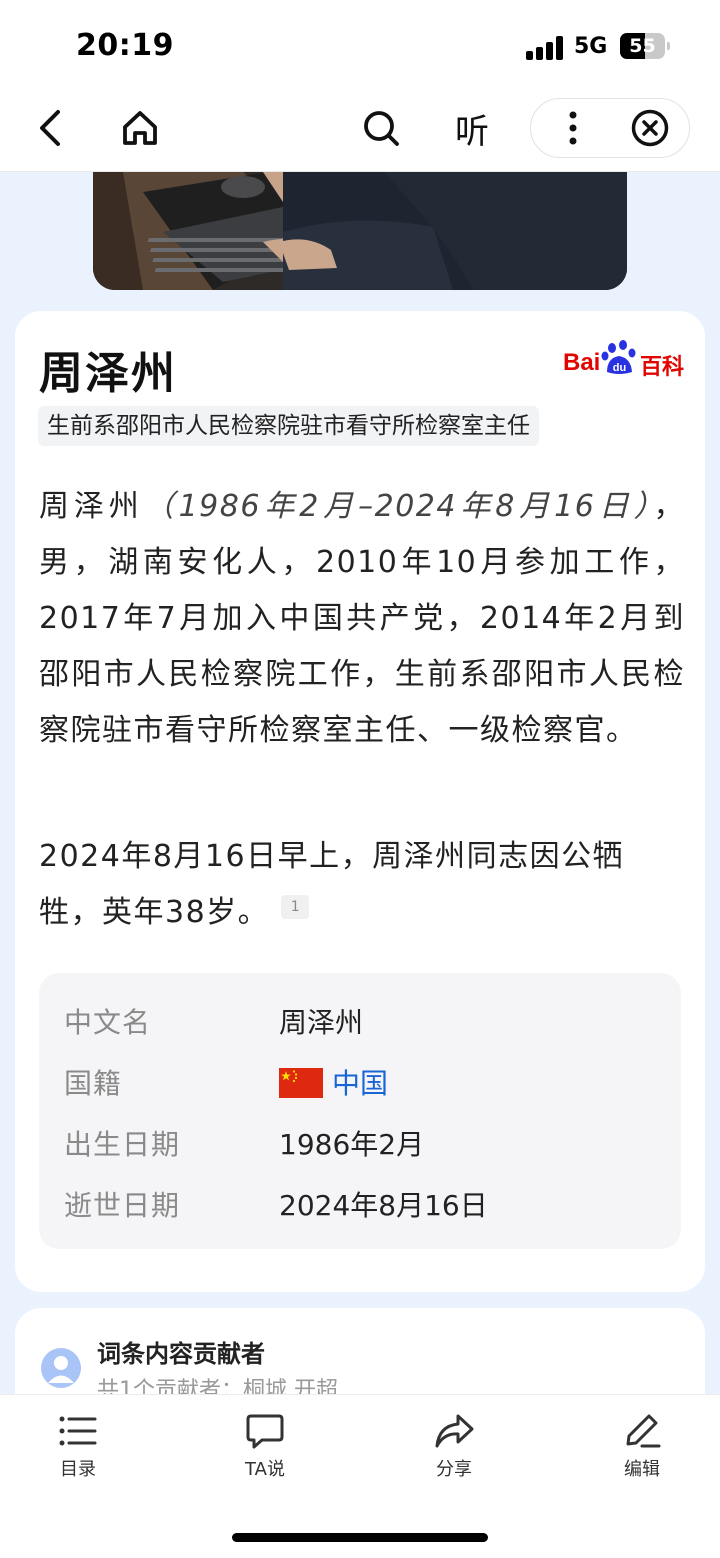  I want to click on share-icon, so click(454, 1431).